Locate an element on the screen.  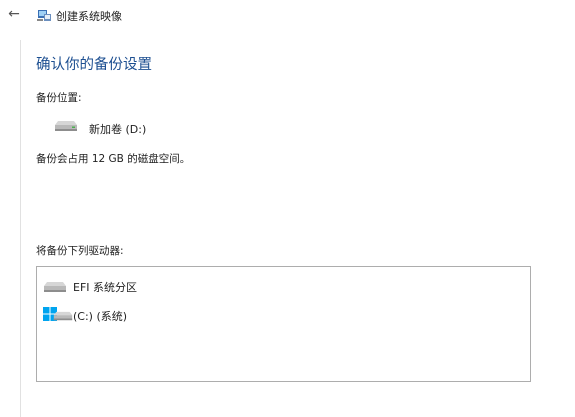
drives-list-label: 将备份下列驱动器: is located at coordinates (80, 251).